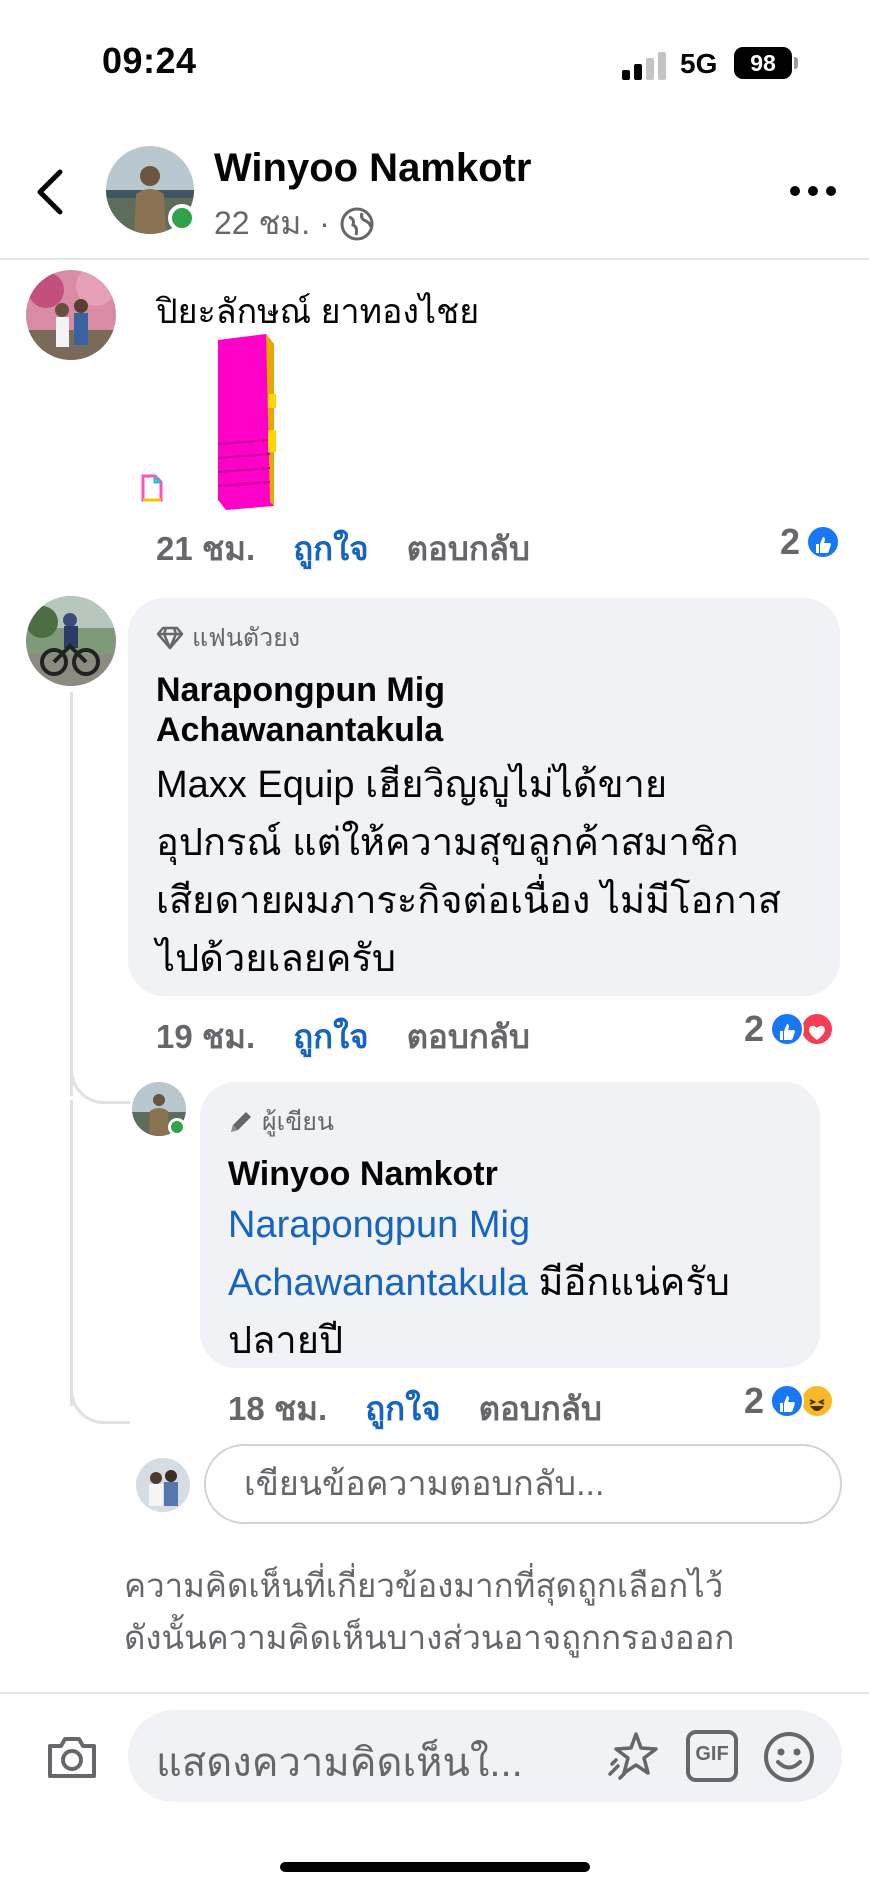  Describe the element at coordinates (789, 1757) in the screenshot. I see `emoji-icon` at that location.